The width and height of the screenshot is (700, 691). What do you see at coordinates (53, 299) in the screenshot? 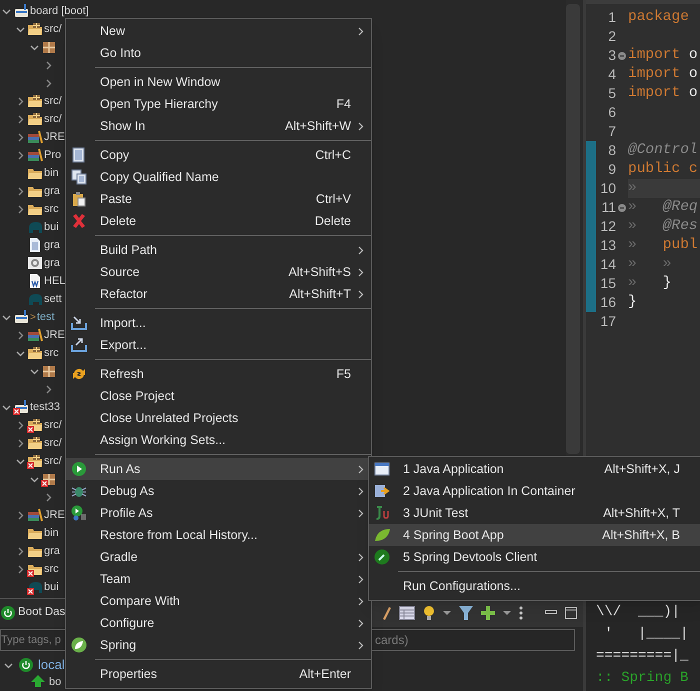
I see `tree-item-label: sett` at bounding box center [53, 299].